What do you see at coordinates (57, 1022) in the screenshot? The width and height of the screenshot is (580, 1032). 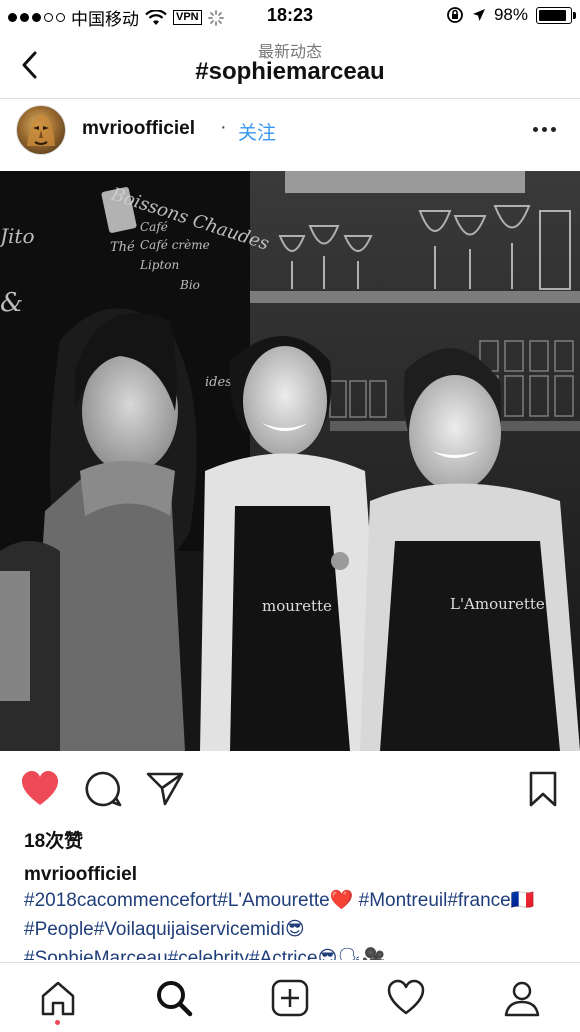 I see `home-notification-dot` at bounding box center [57, 1022].